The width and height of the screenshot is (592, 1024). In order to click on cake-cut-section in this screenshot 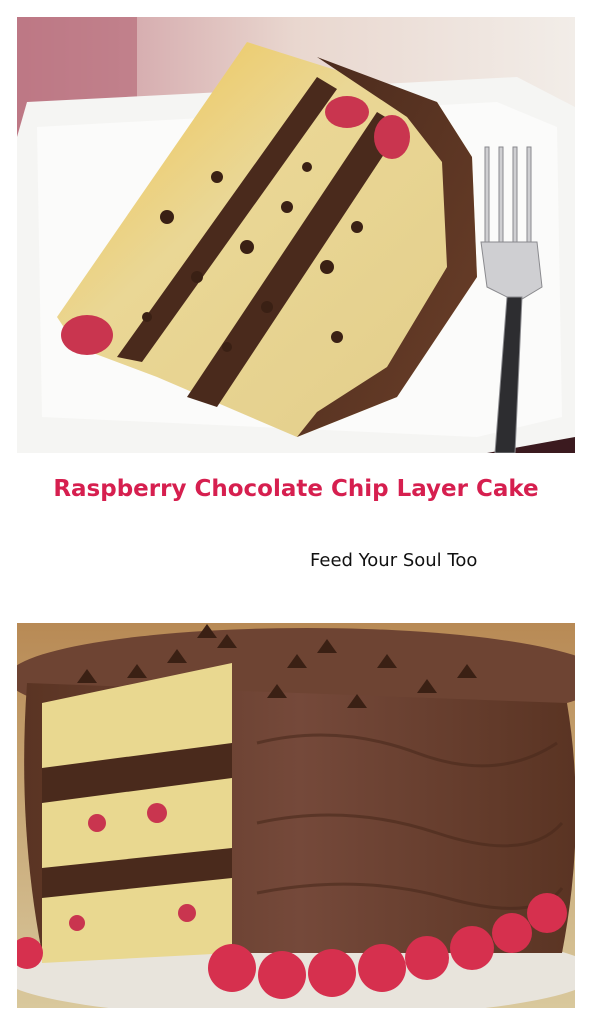, I will do `click(137, 813)`.